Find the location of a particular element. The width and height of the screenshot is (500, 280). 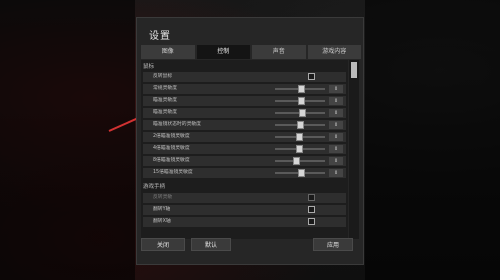

setting-row-scoped-state-sensitivity: 瞄准镜状态时的灵敏度 0 is located at coordinates (244, 125).